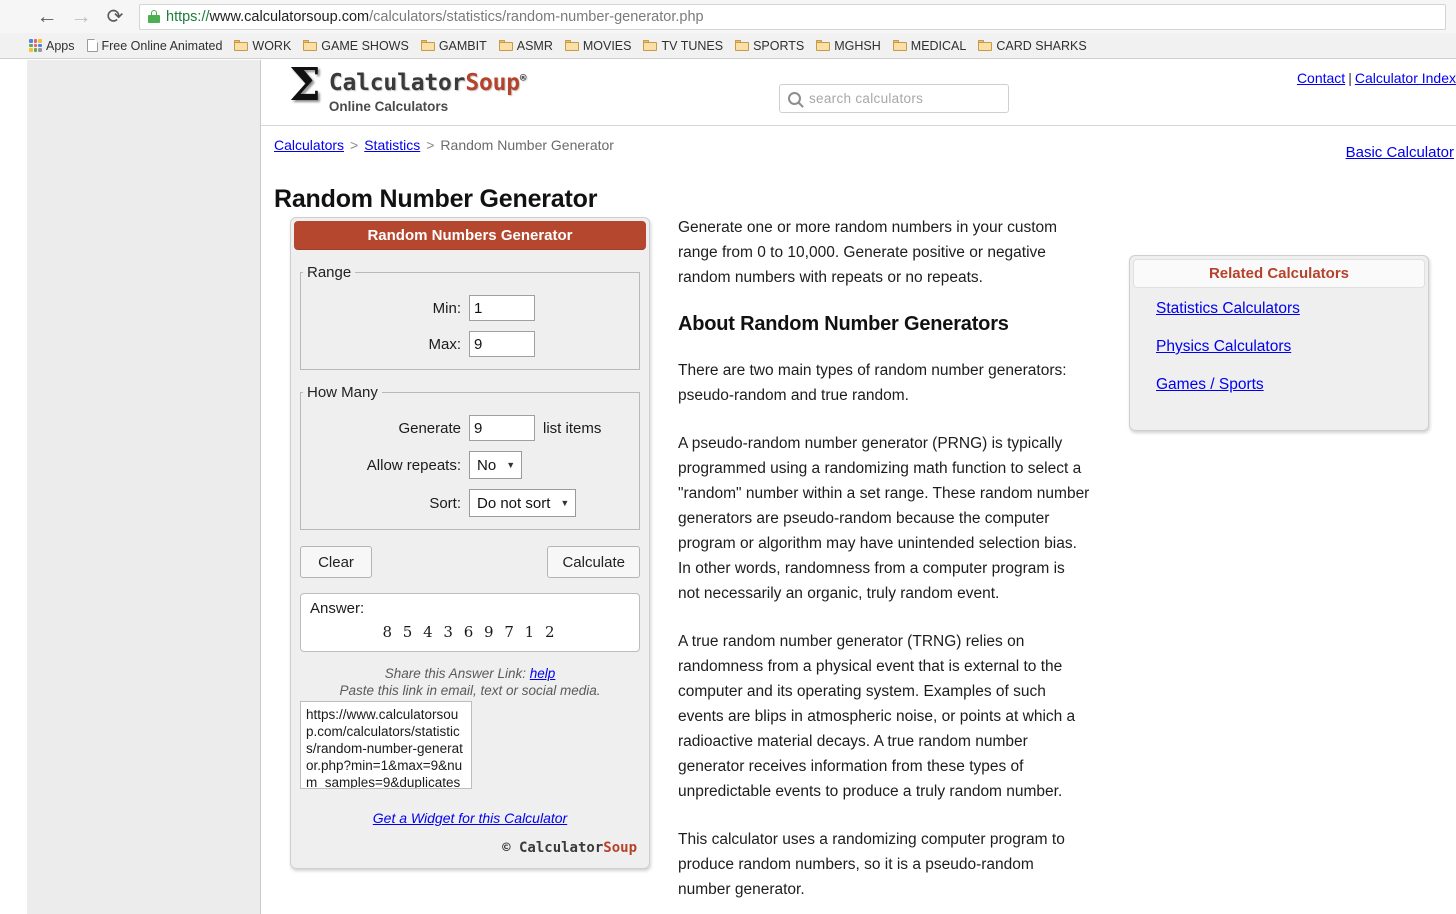  I want to click on bookmark-medical: MEDICAL, so click(929, 45).